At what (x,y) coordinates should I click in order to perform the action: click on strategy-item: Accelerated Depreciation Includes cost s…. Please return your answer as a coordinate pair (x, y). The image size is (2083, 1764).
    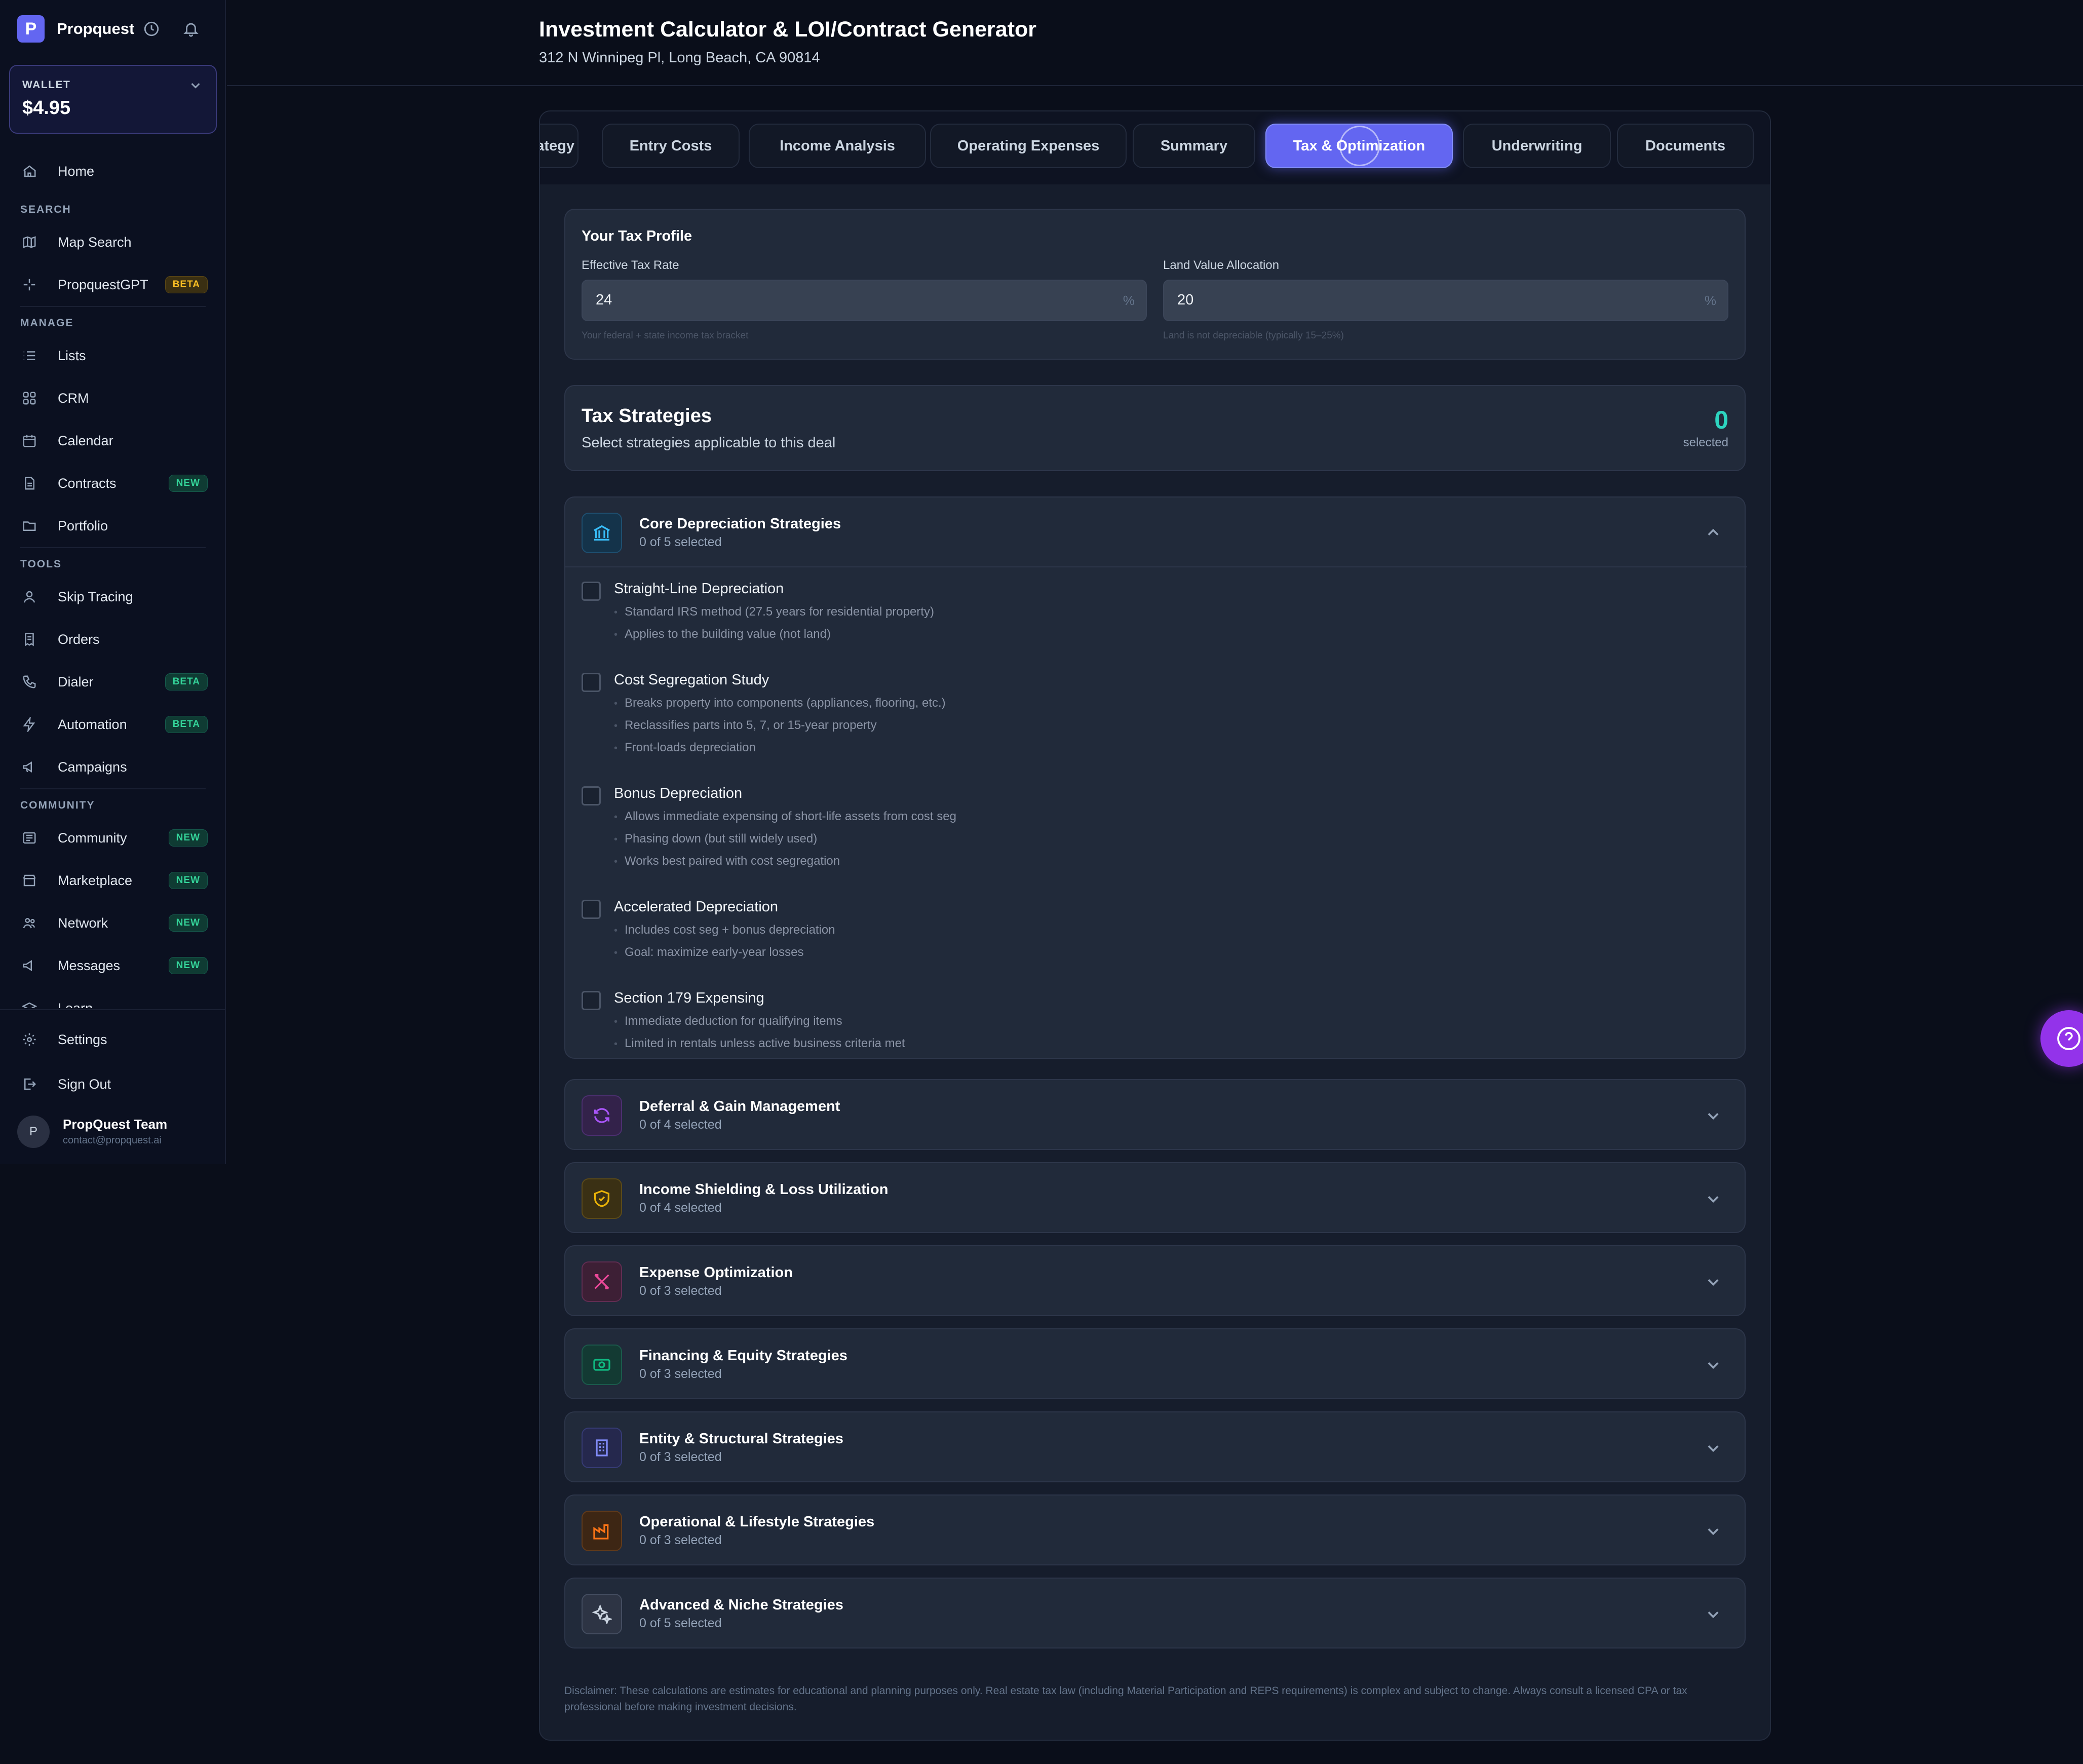
    Looking at the image, I should click on (1139, 932).